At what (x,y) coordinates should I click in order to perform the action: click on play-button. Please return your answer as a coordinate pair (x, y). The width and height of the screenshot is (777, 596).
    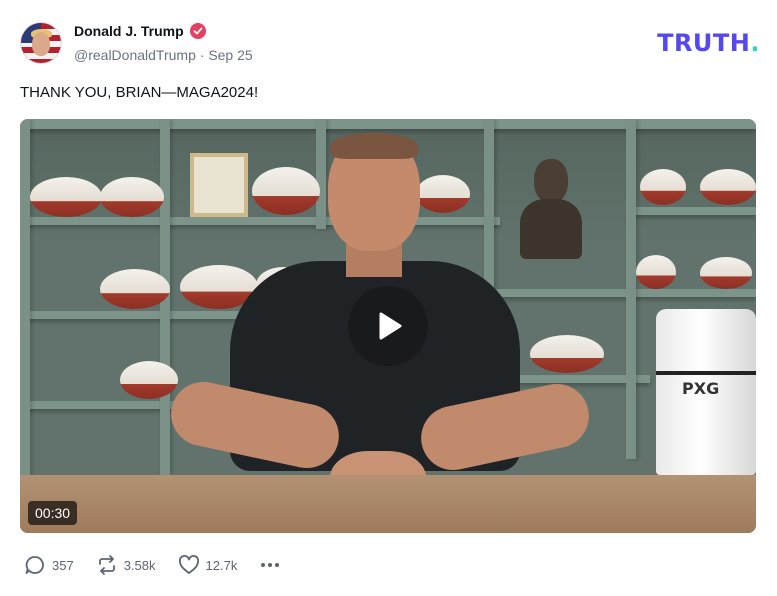
    Looking at the image, I should click on (388, 326).